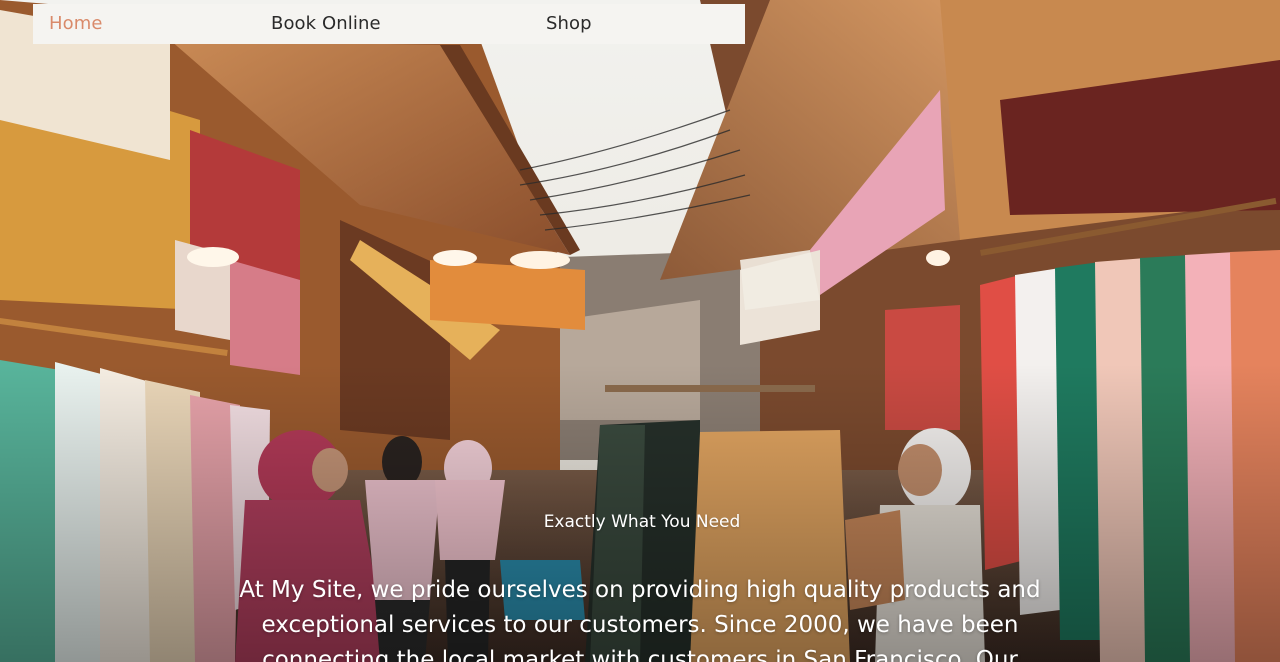 Image resolution: width=1280 pixels, height=662 pixels. Describe the element at coordinates (642, 522) in the screenshot. I see `hero-tagline: Exactly What You Need` at that location.